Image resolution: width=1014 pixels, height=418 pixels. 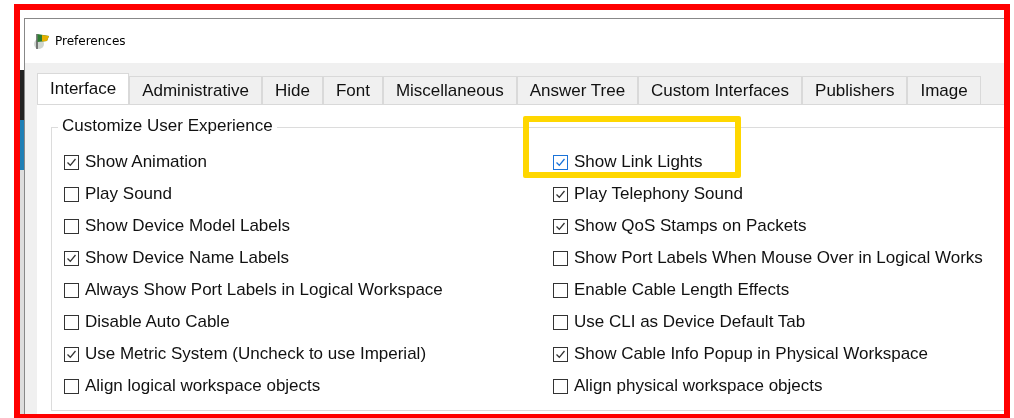 What do you see at coordinates (628, 162) in the screenshot?
I see `checkbox-option: Show Link Lights` at bounding box center [628, 162].